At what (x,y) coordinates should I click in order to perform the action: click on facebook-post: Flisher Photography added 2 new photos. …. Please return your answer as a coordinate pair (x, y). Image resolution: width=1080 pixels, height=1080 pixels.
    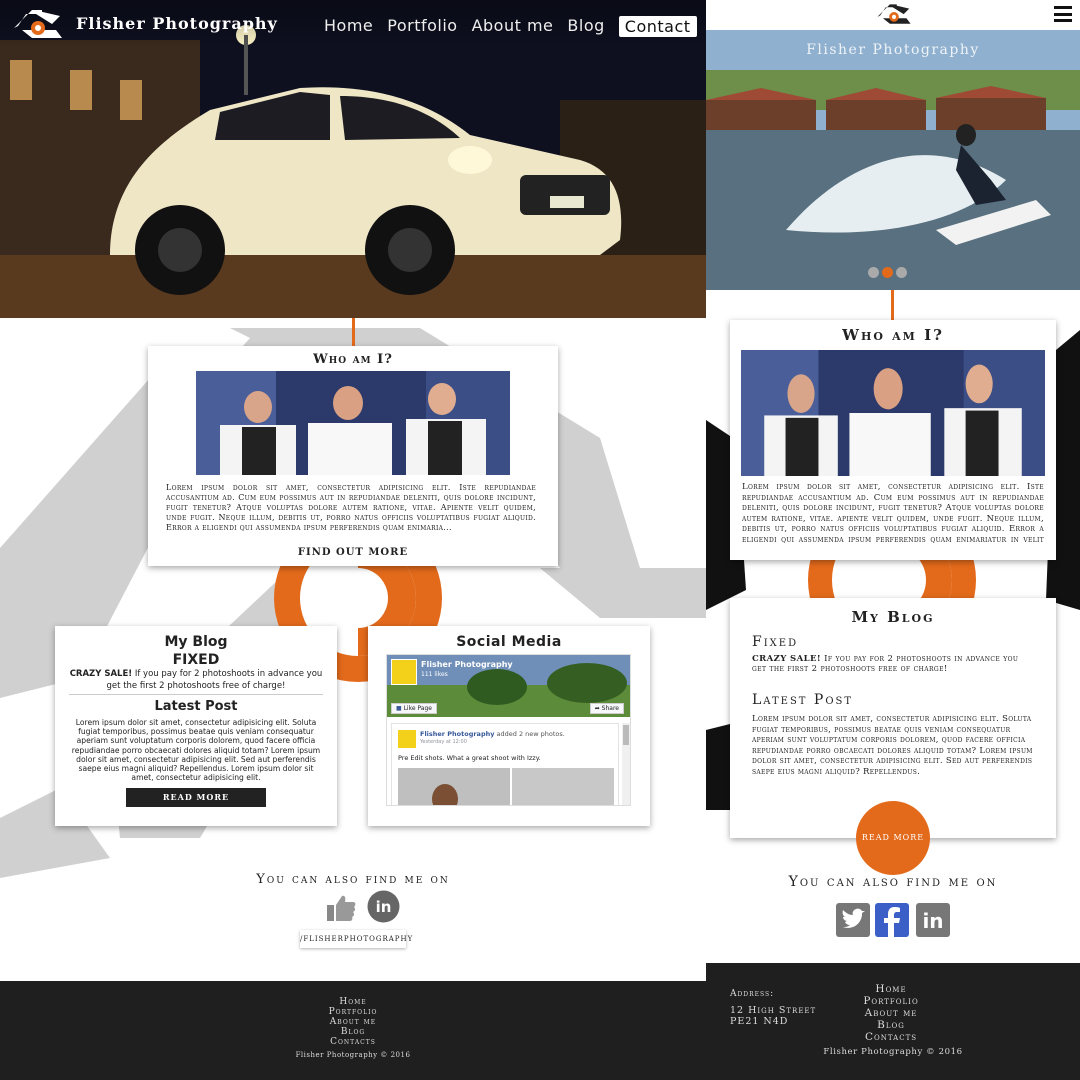
    Looking at the image, I should click on (505, 764).